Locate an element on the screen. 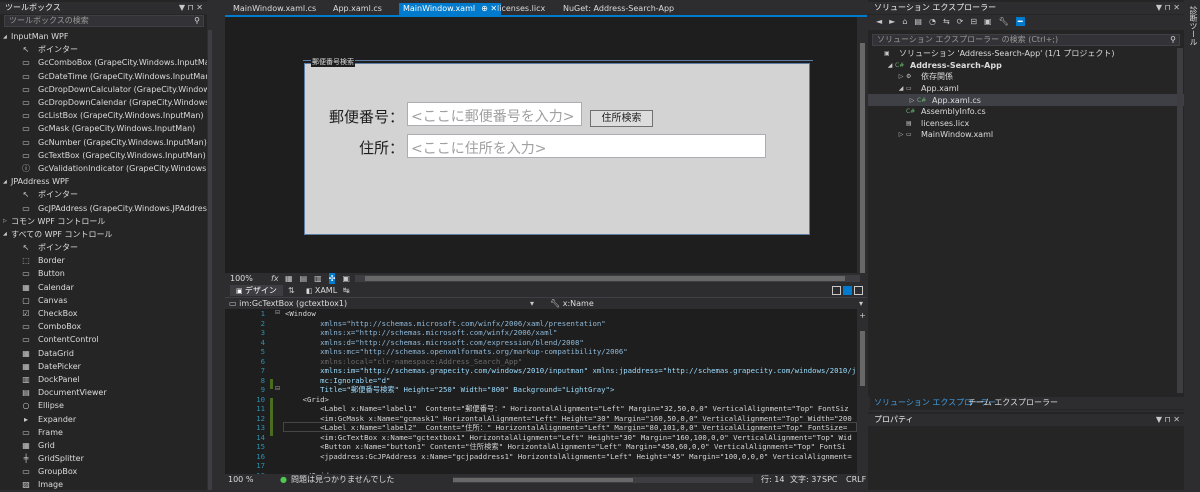 The height and width of the screenshot is (492, 1200). properties-icon: 🔧︎ is located at coordinates (1004, 21).